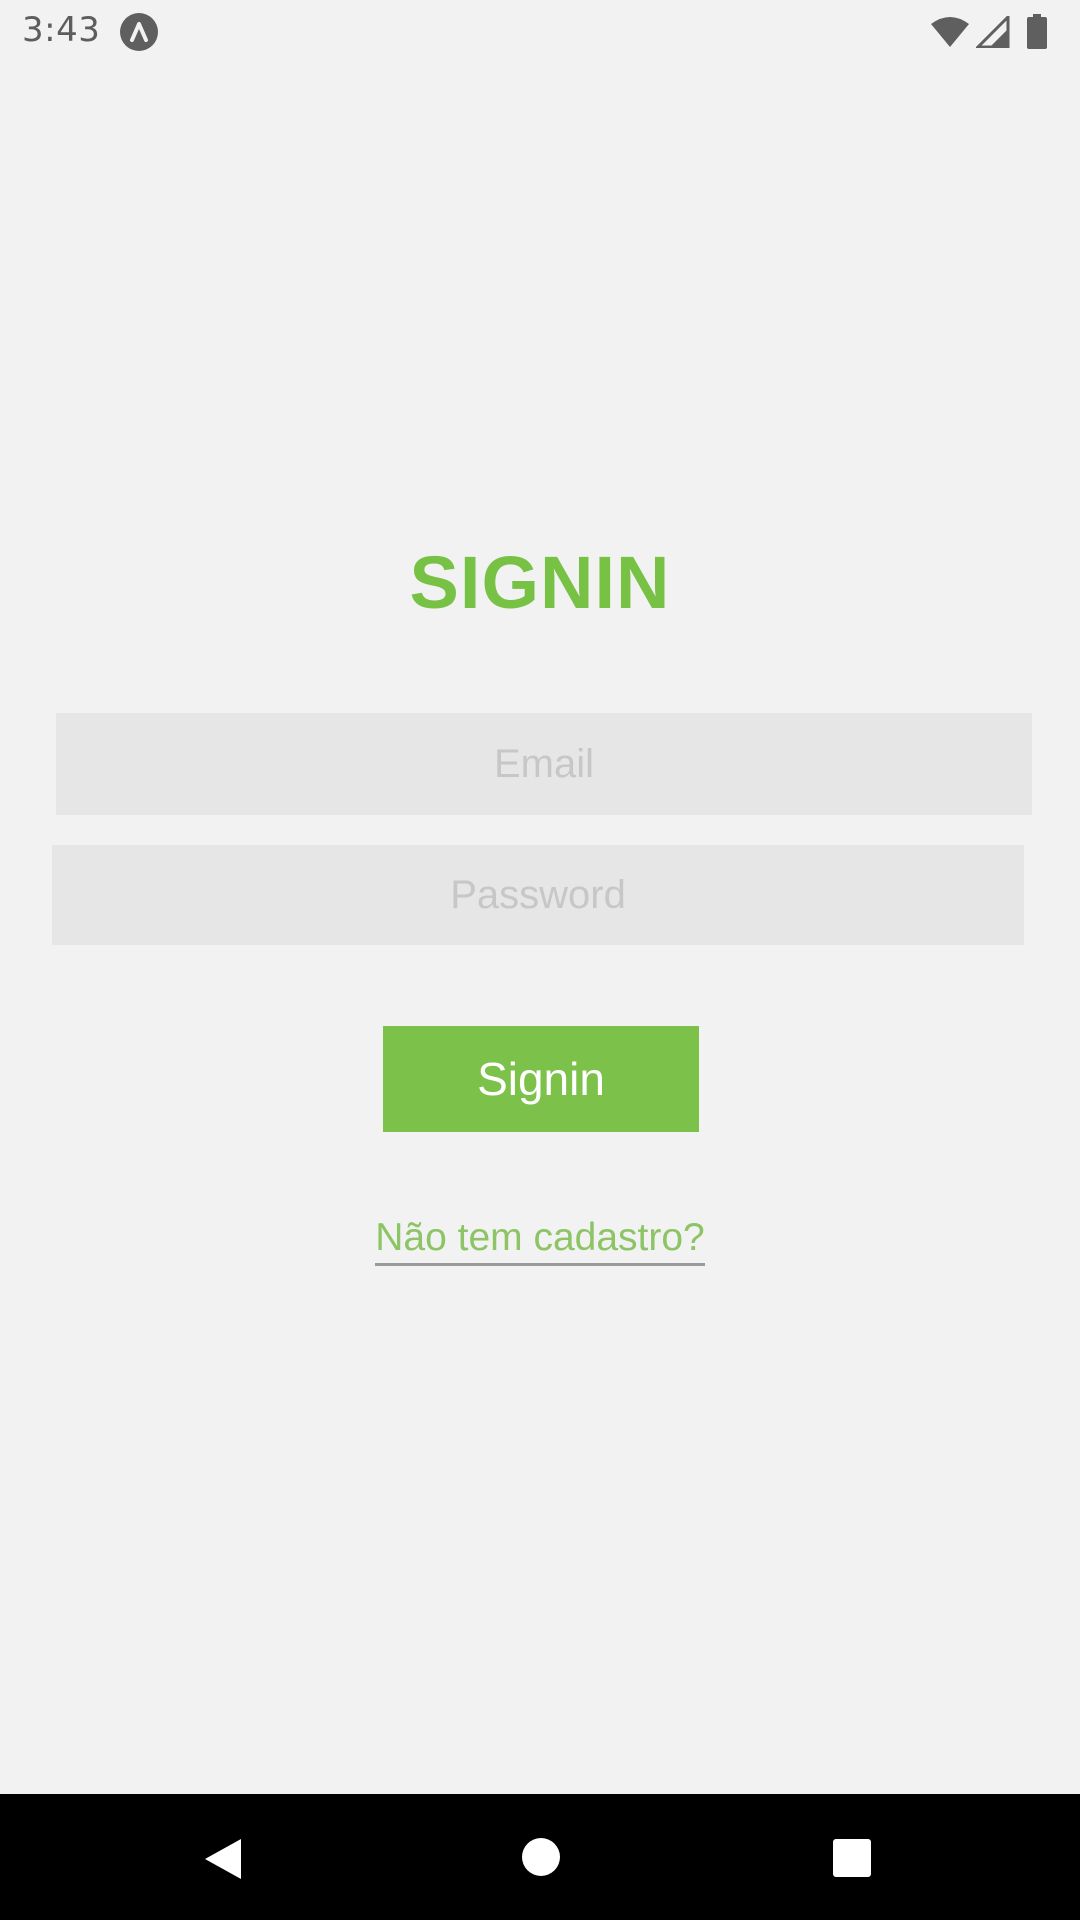  What do you see at coordinates (139, 32) in the screenshot?
I see `a-circle-icon` at bounding box center [139, 32].